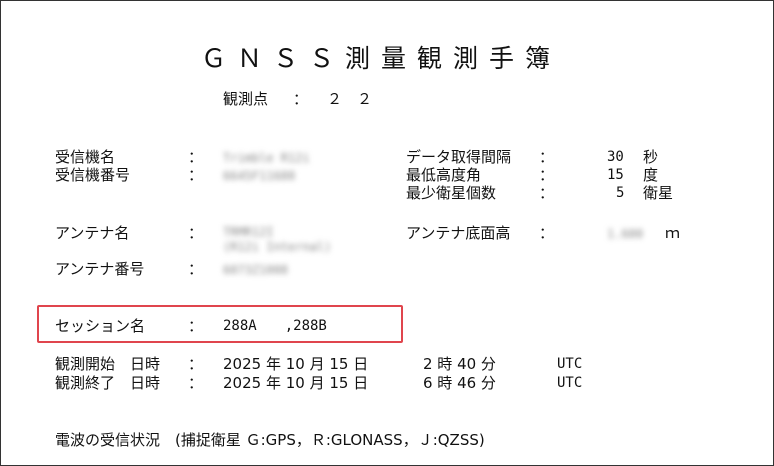  I want to click on antenna-name-colon: ：, so click(196, 233).